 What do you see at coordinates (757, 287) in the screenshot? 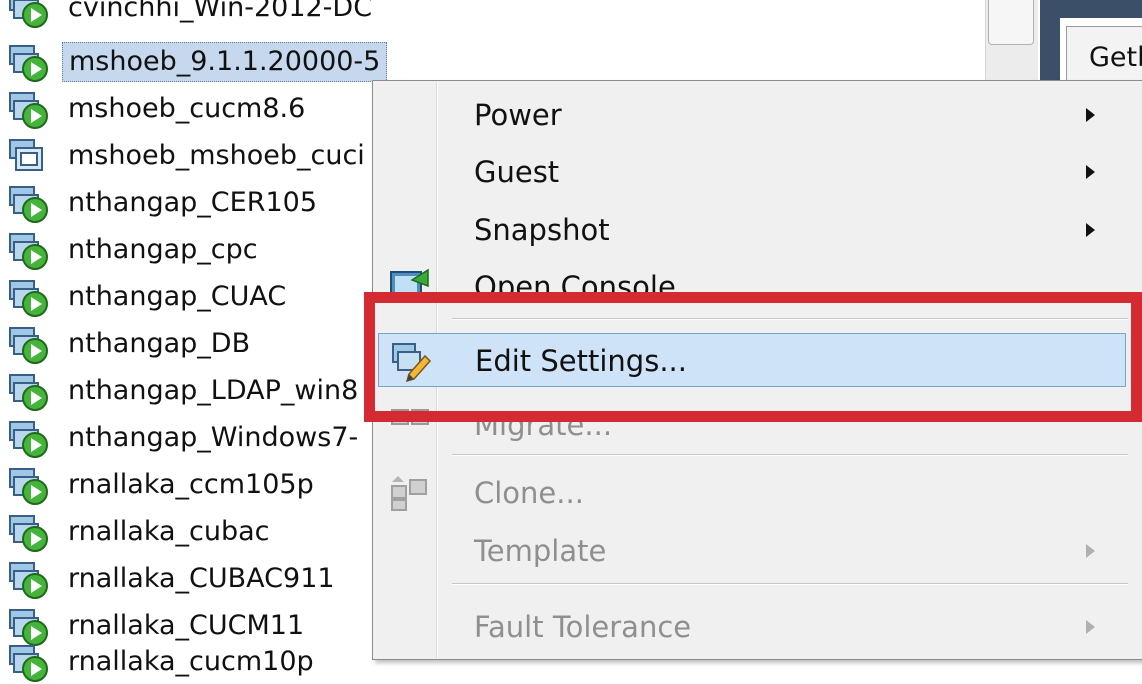
I see `menu-item-open-console: Open Console` at bounding box center [757, 287].